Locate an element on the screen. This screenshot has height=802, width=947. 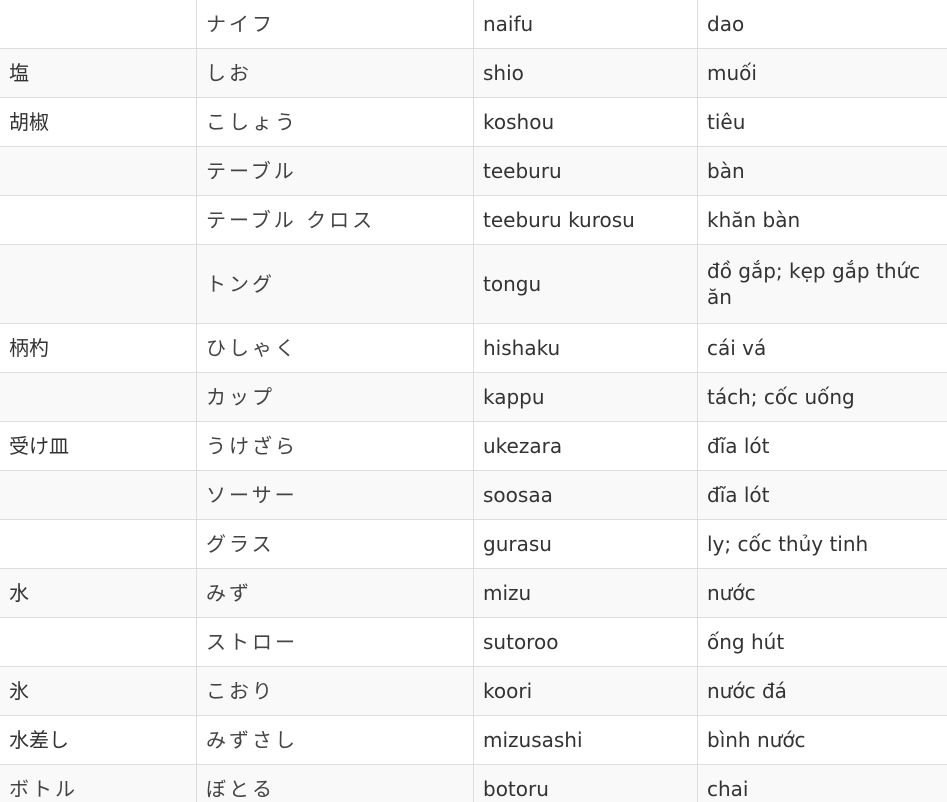
kanji-cell: 水差し is located at coordinates (98, 740).